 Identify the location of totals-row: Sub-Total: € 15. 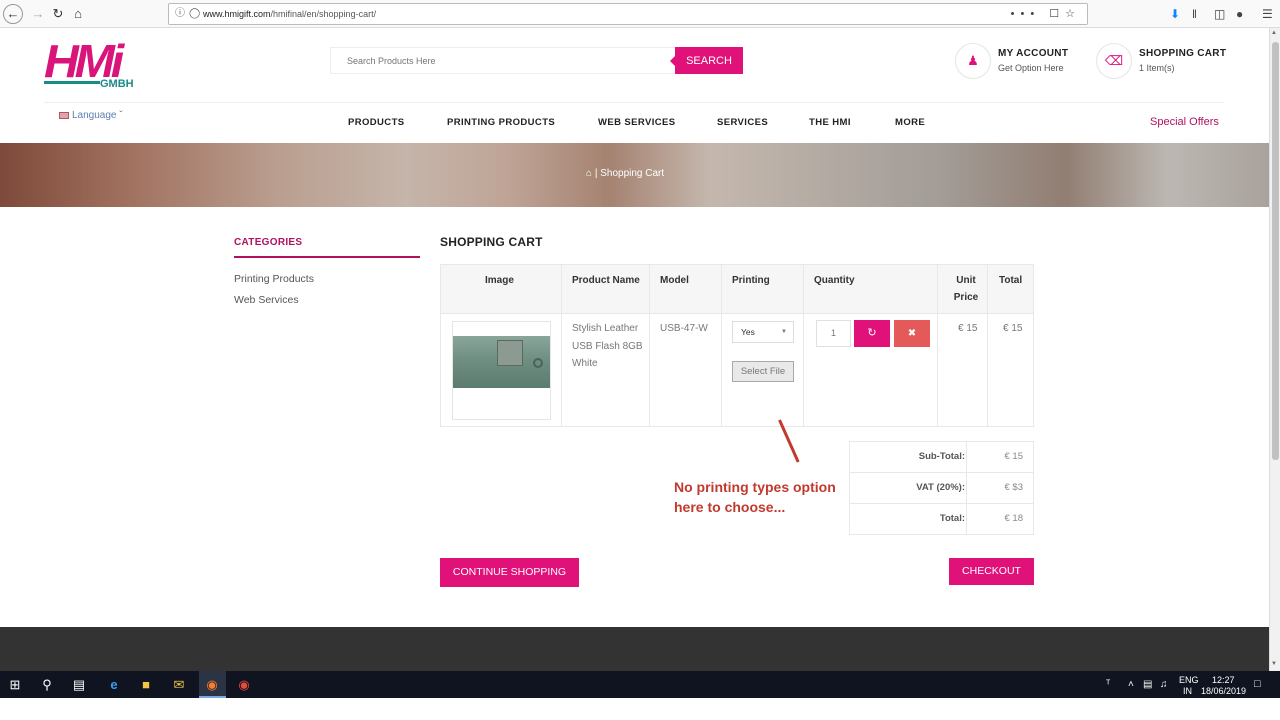
(941, 457).